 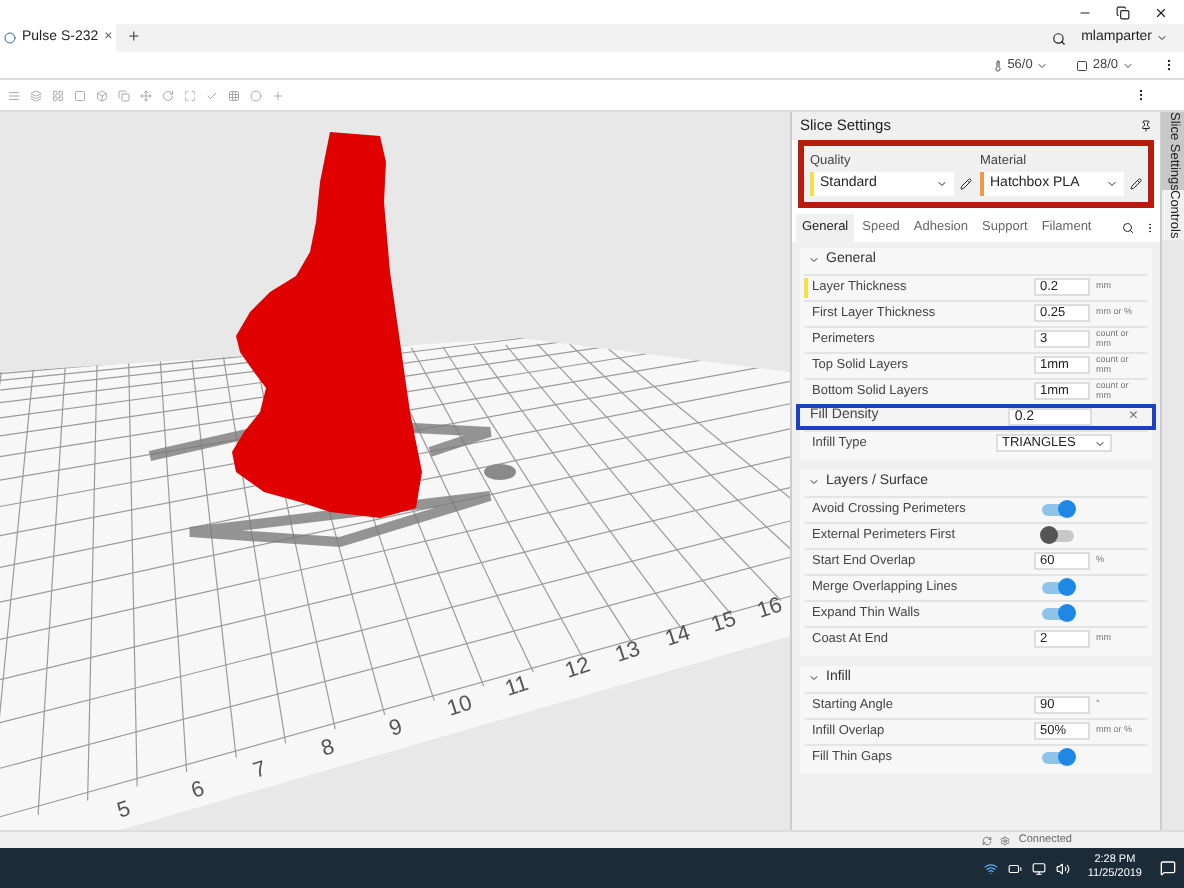 I want to click on bed-axis-number: 8, so click(x=328, y=748).